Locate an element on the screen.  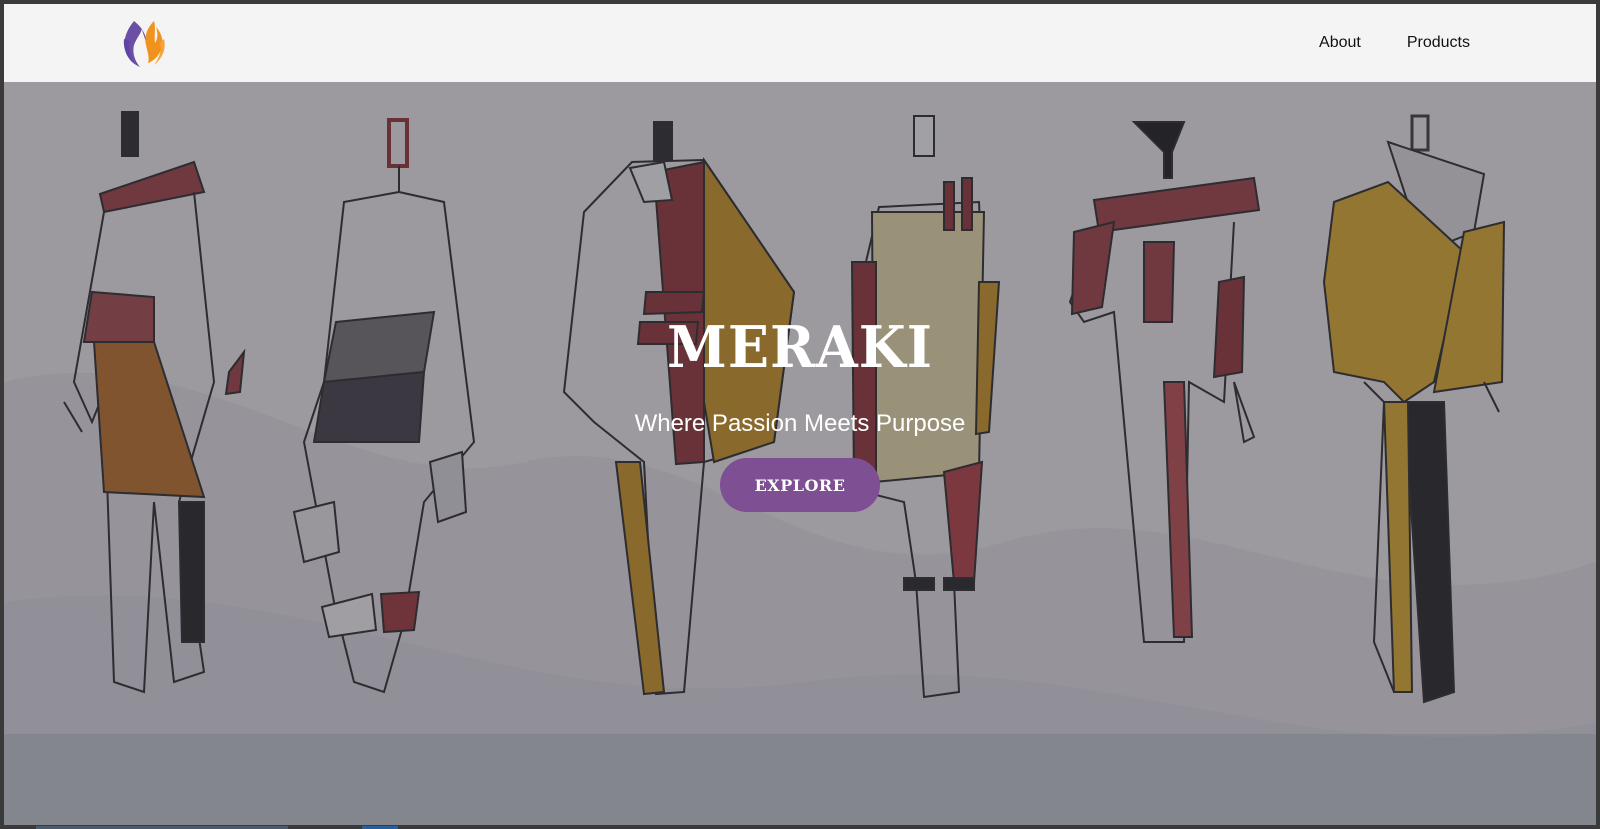
taskbar-edge is located at coordinates (800, 827).